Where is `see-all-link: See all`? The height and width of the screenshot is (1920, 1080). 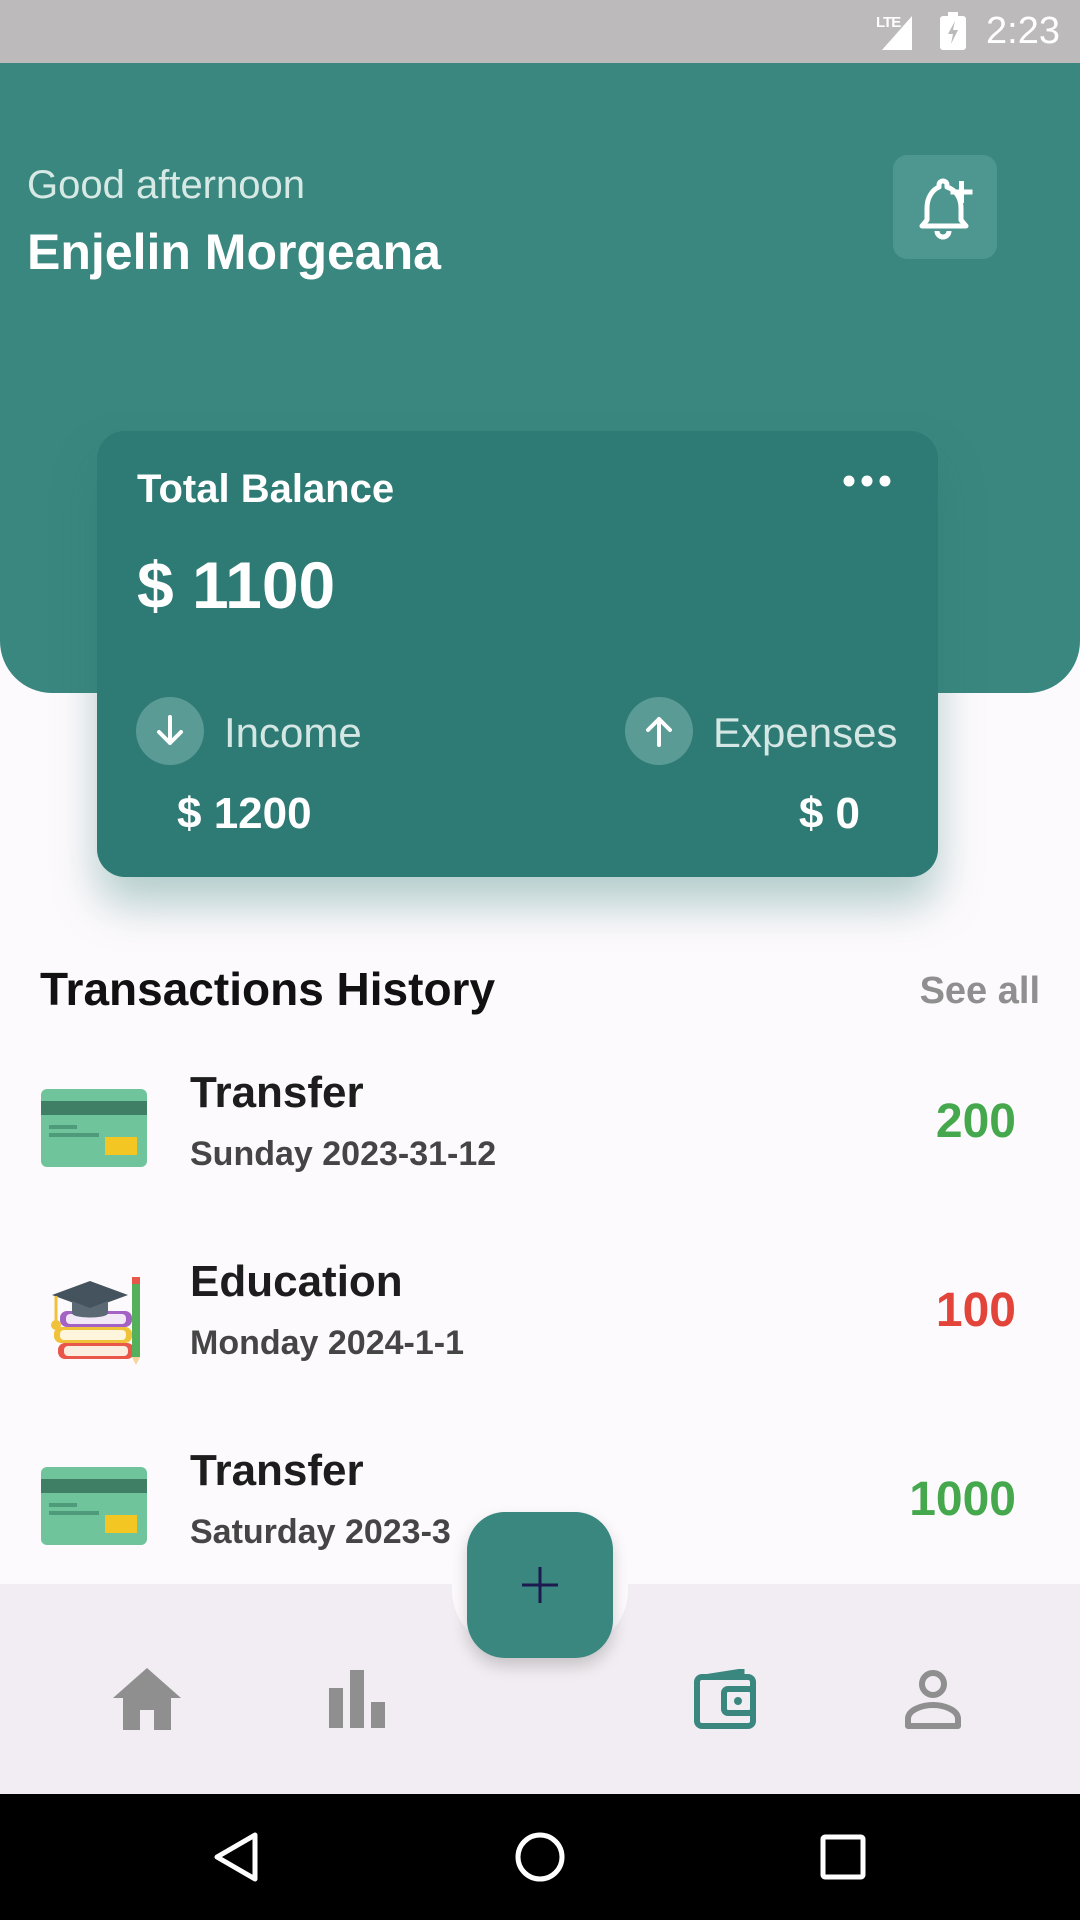 see-all-link: See all is located at coordinates (980, 991).